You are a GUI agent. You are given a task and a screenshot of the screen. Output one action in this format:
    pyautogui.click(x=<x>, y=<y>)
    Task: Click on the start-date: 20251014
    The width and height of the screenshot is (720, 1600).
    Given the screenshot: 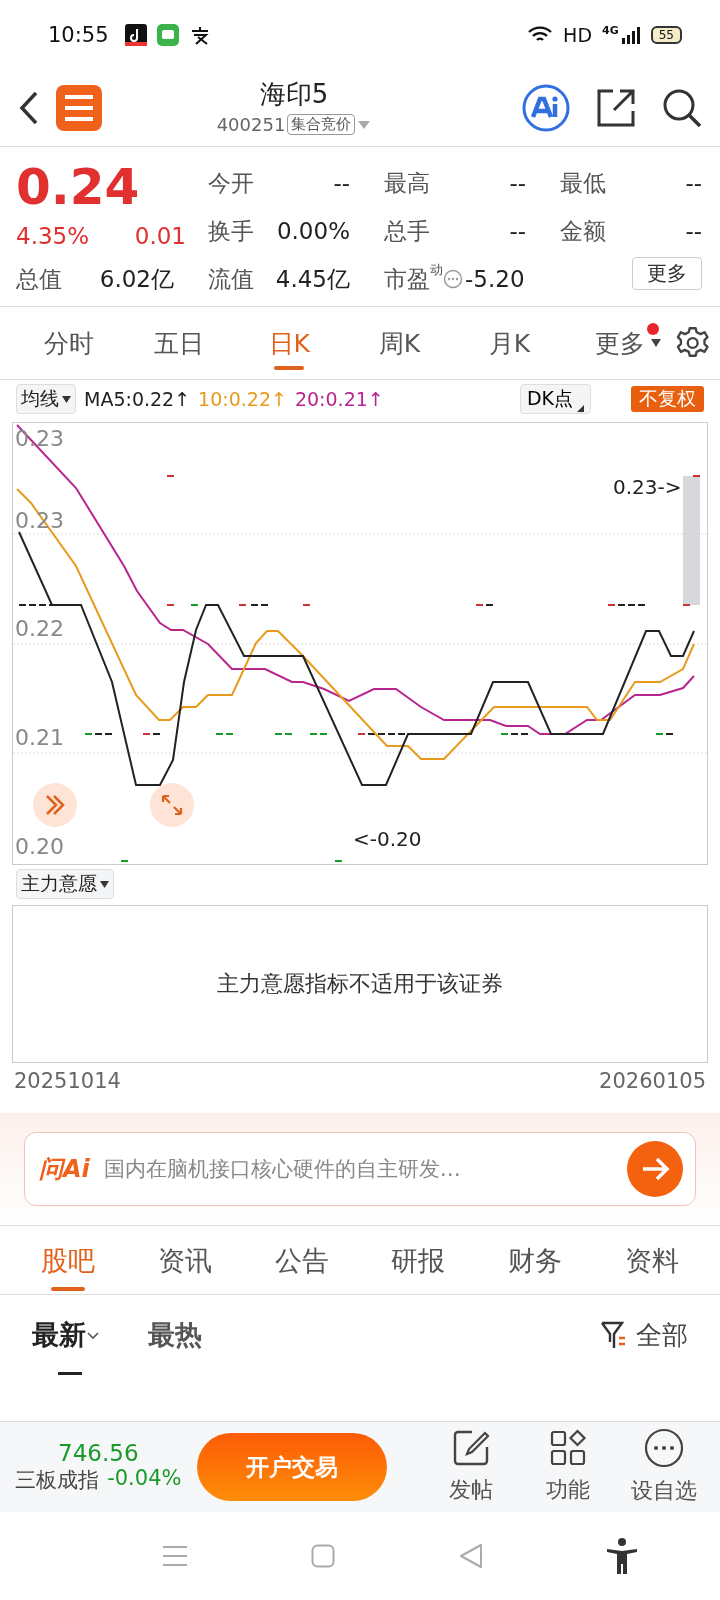 What is the action you would take?
    pyautogui.click(x=67, y=1082)
    